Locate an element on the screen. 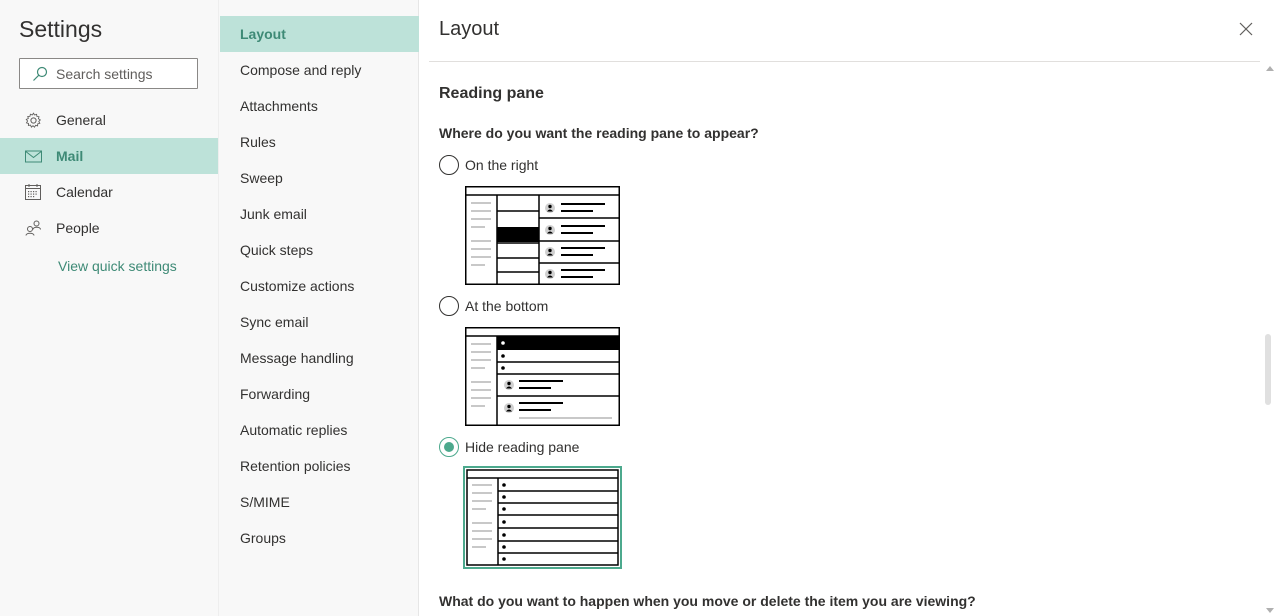 The height and width of the screenshot is (616, 1278). subnav-item-smime: S/MIME is located at coordinates (319, 502).